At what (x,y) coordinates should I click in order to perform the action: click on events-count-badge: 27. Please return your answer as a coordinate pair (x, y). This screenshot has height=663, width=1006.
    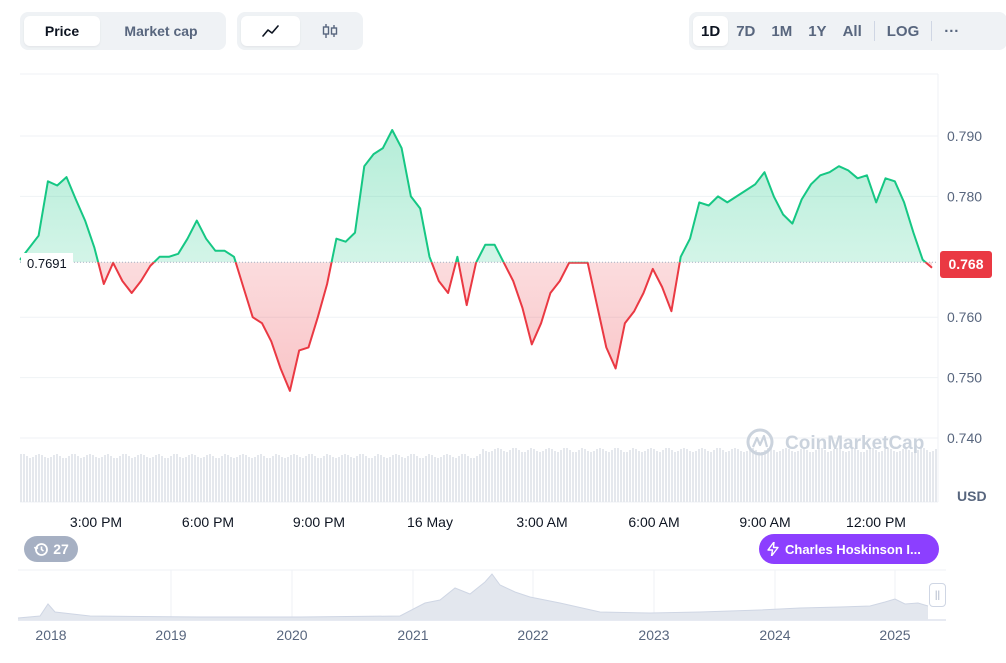
    Looking at the image, I should click on (51, 549).